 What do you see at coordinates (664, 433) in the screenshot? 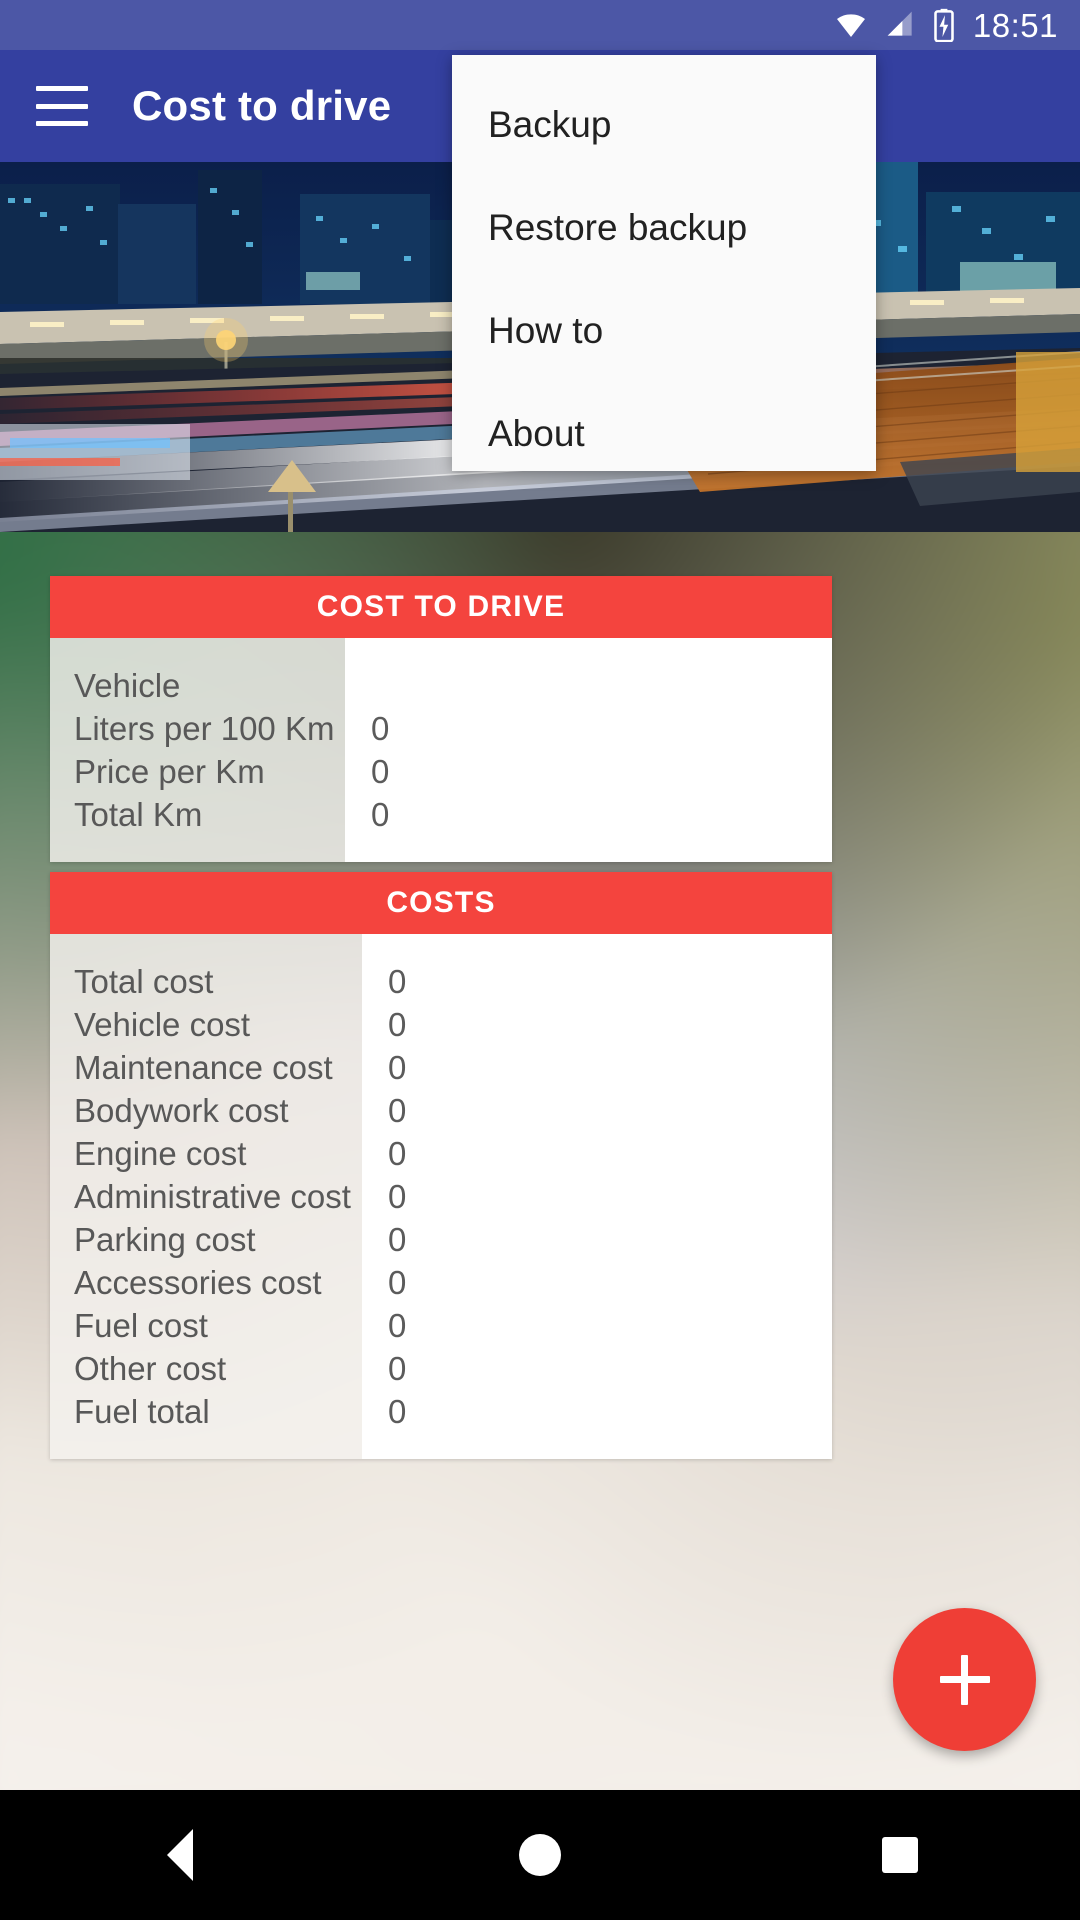
I see `menu-item-about: About` at bounding box center [664, 433].